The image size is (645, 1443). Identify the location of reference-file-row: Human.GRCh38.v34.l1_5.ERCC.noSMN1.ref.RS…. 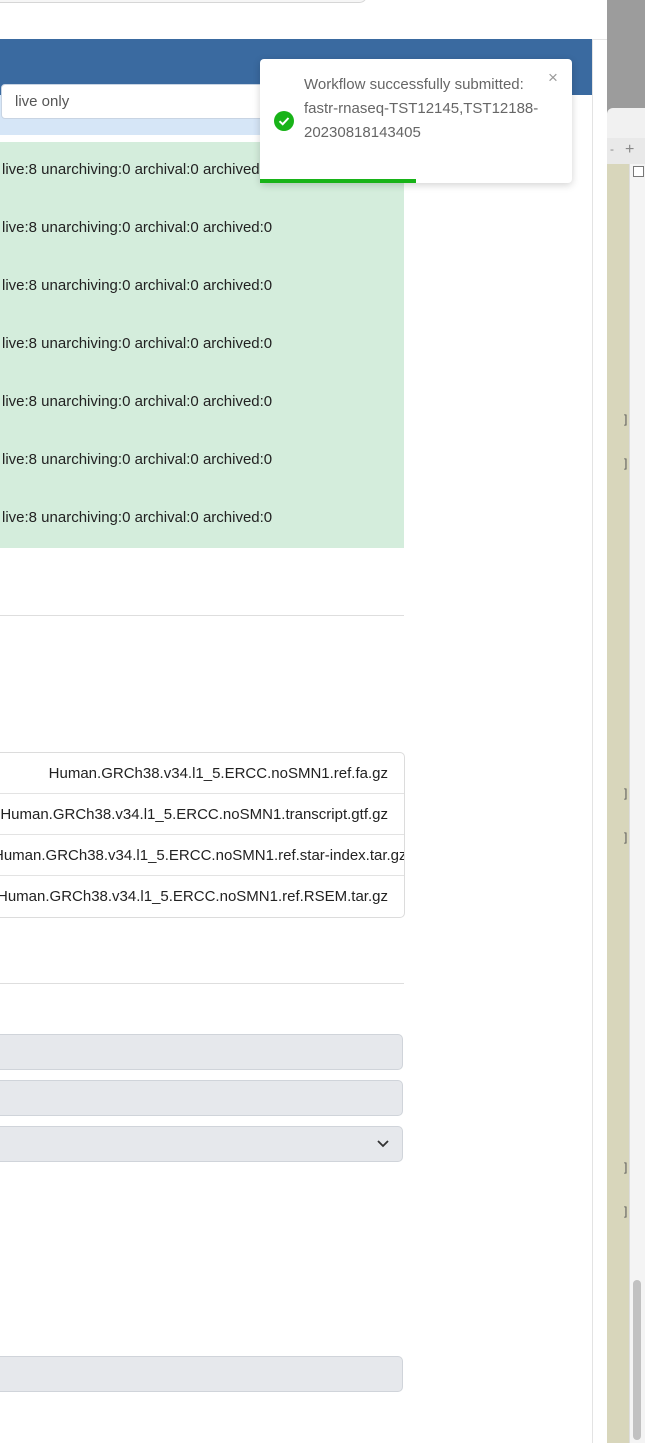
(194, 896).